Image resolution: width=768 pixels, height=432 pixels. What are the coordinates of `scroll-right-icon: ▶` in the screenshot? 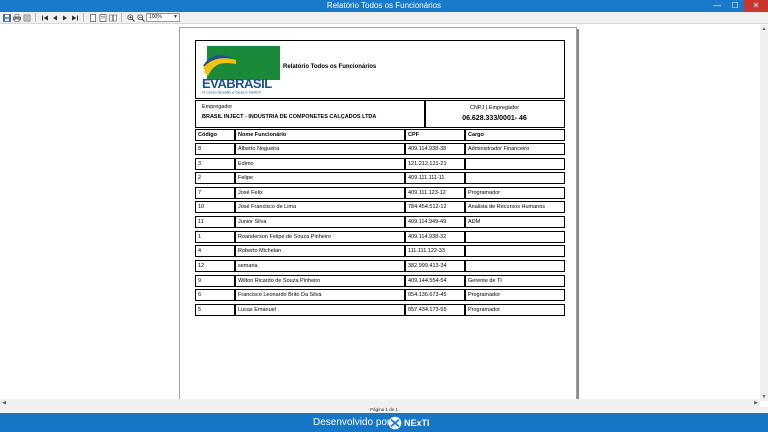 It's located at (756, 403).